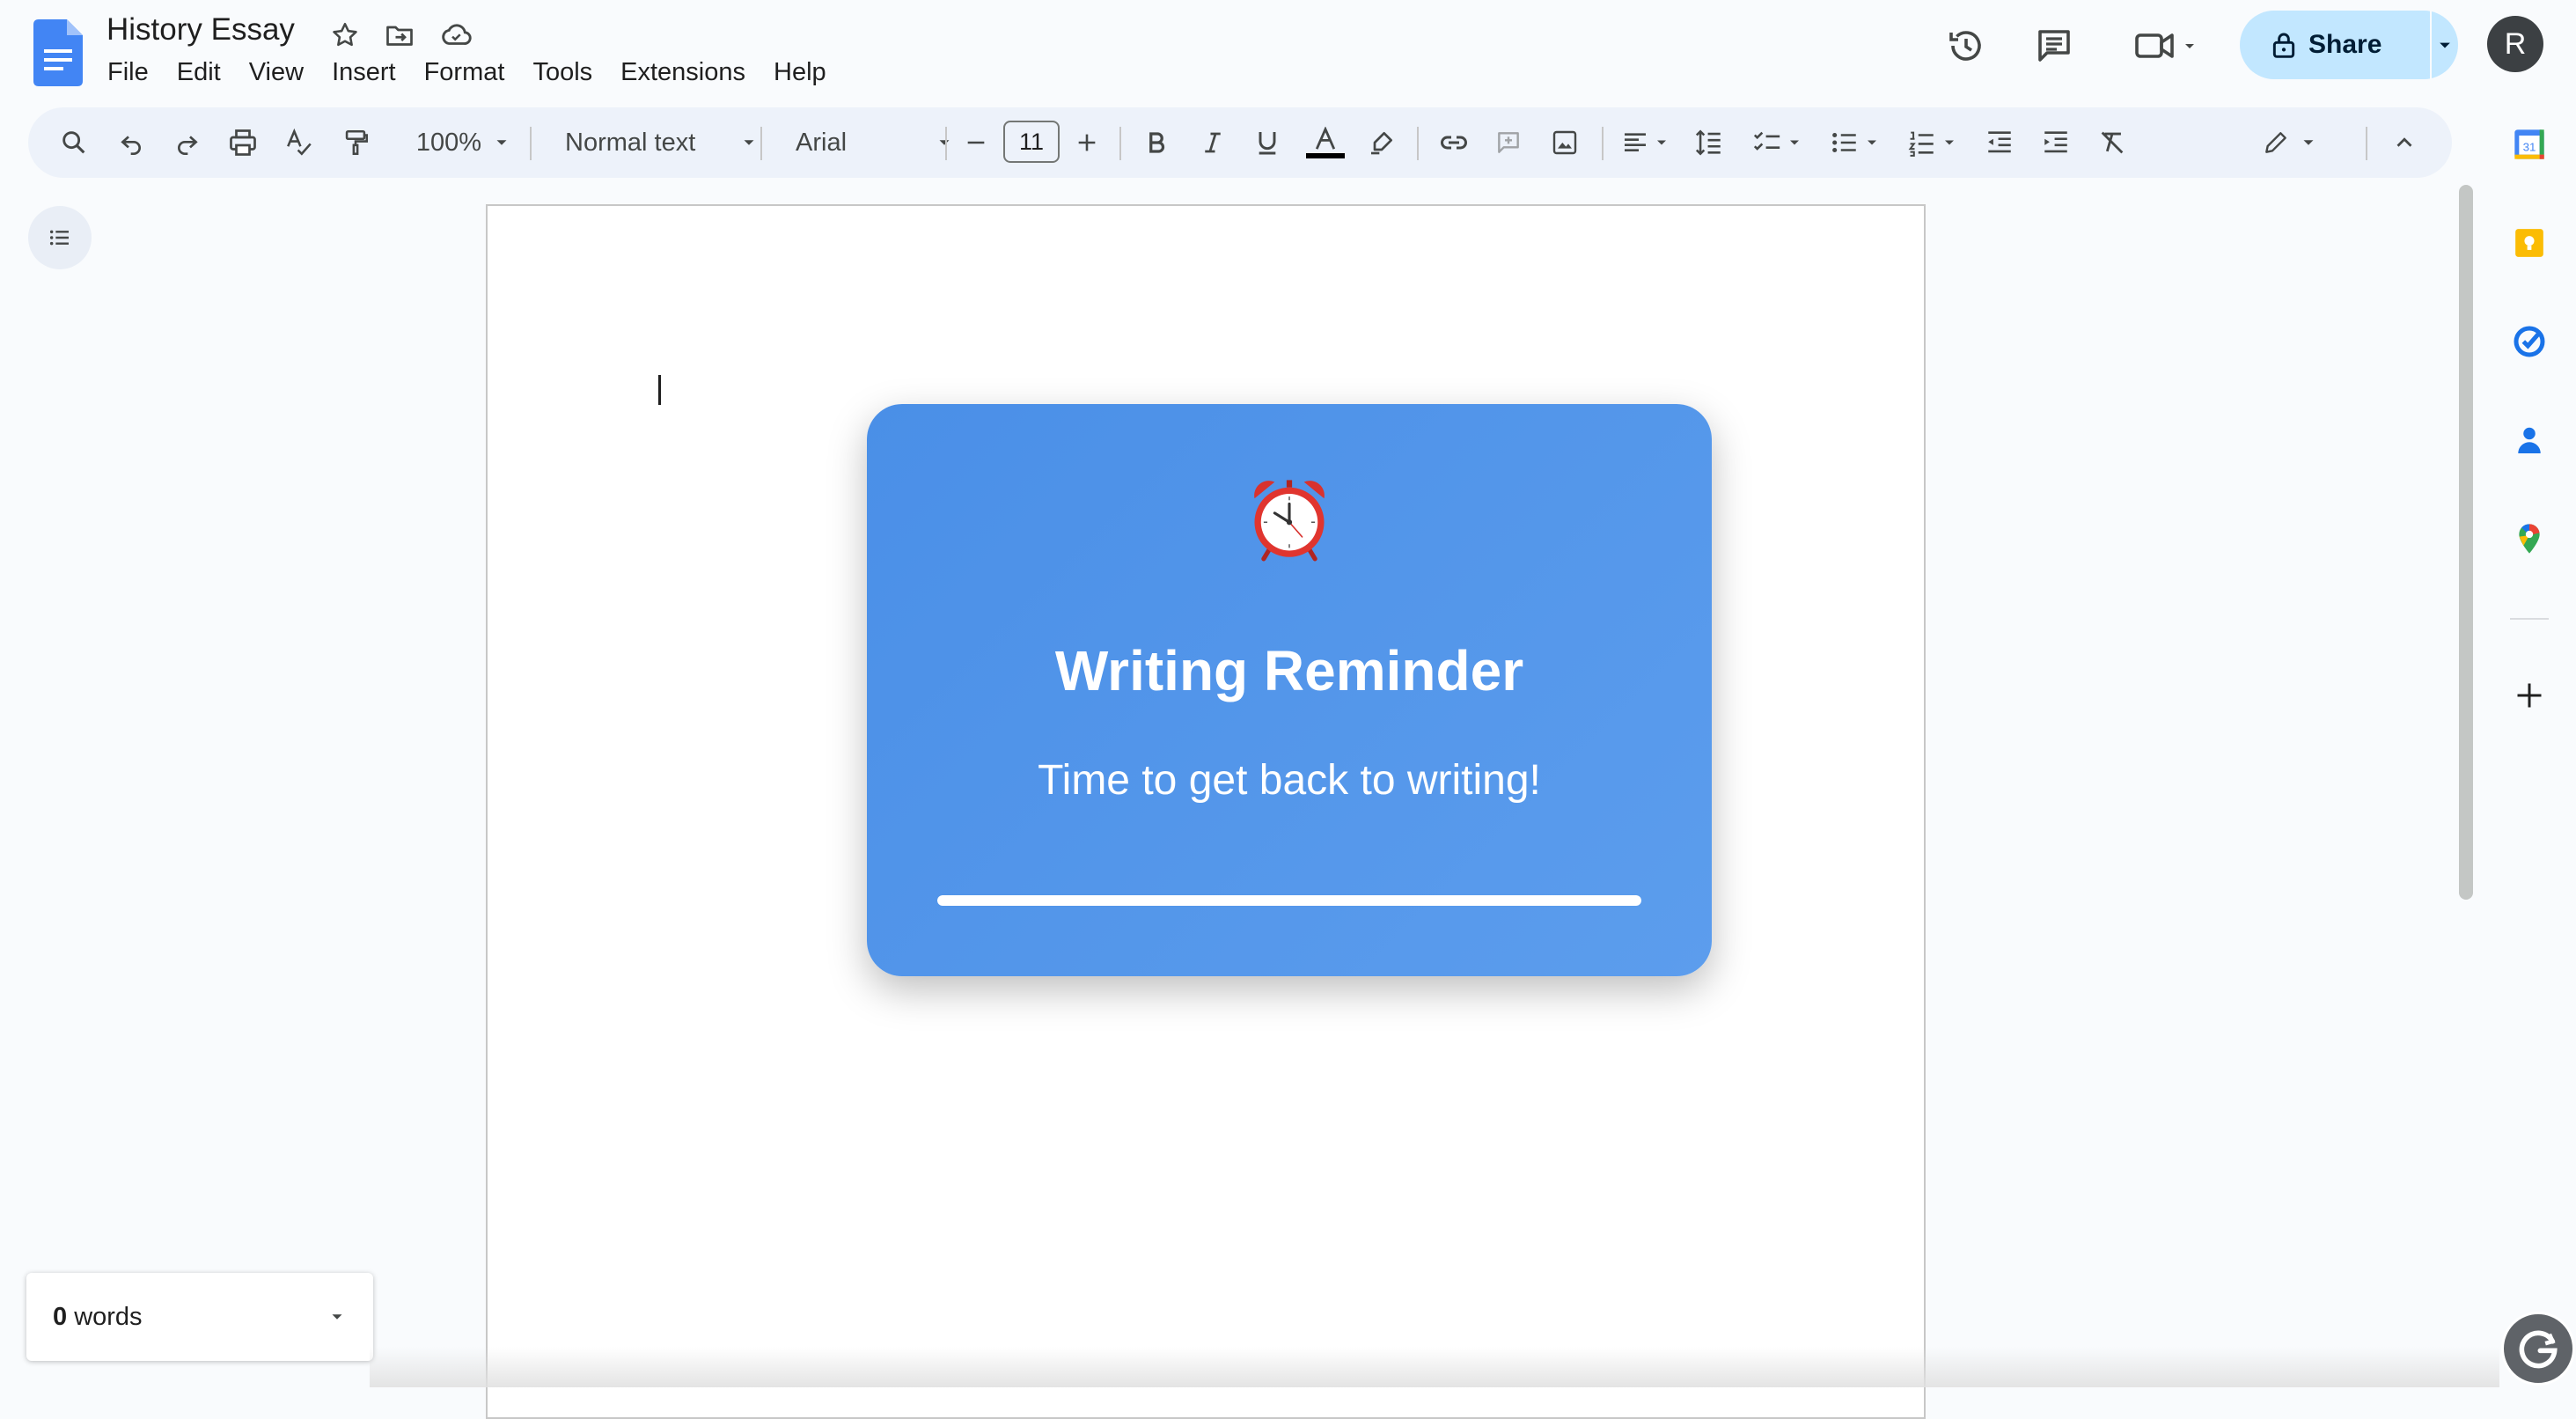  Describe the element at coordinates (2515, 44) in the screenshot. I see `avatar: R` at that location.